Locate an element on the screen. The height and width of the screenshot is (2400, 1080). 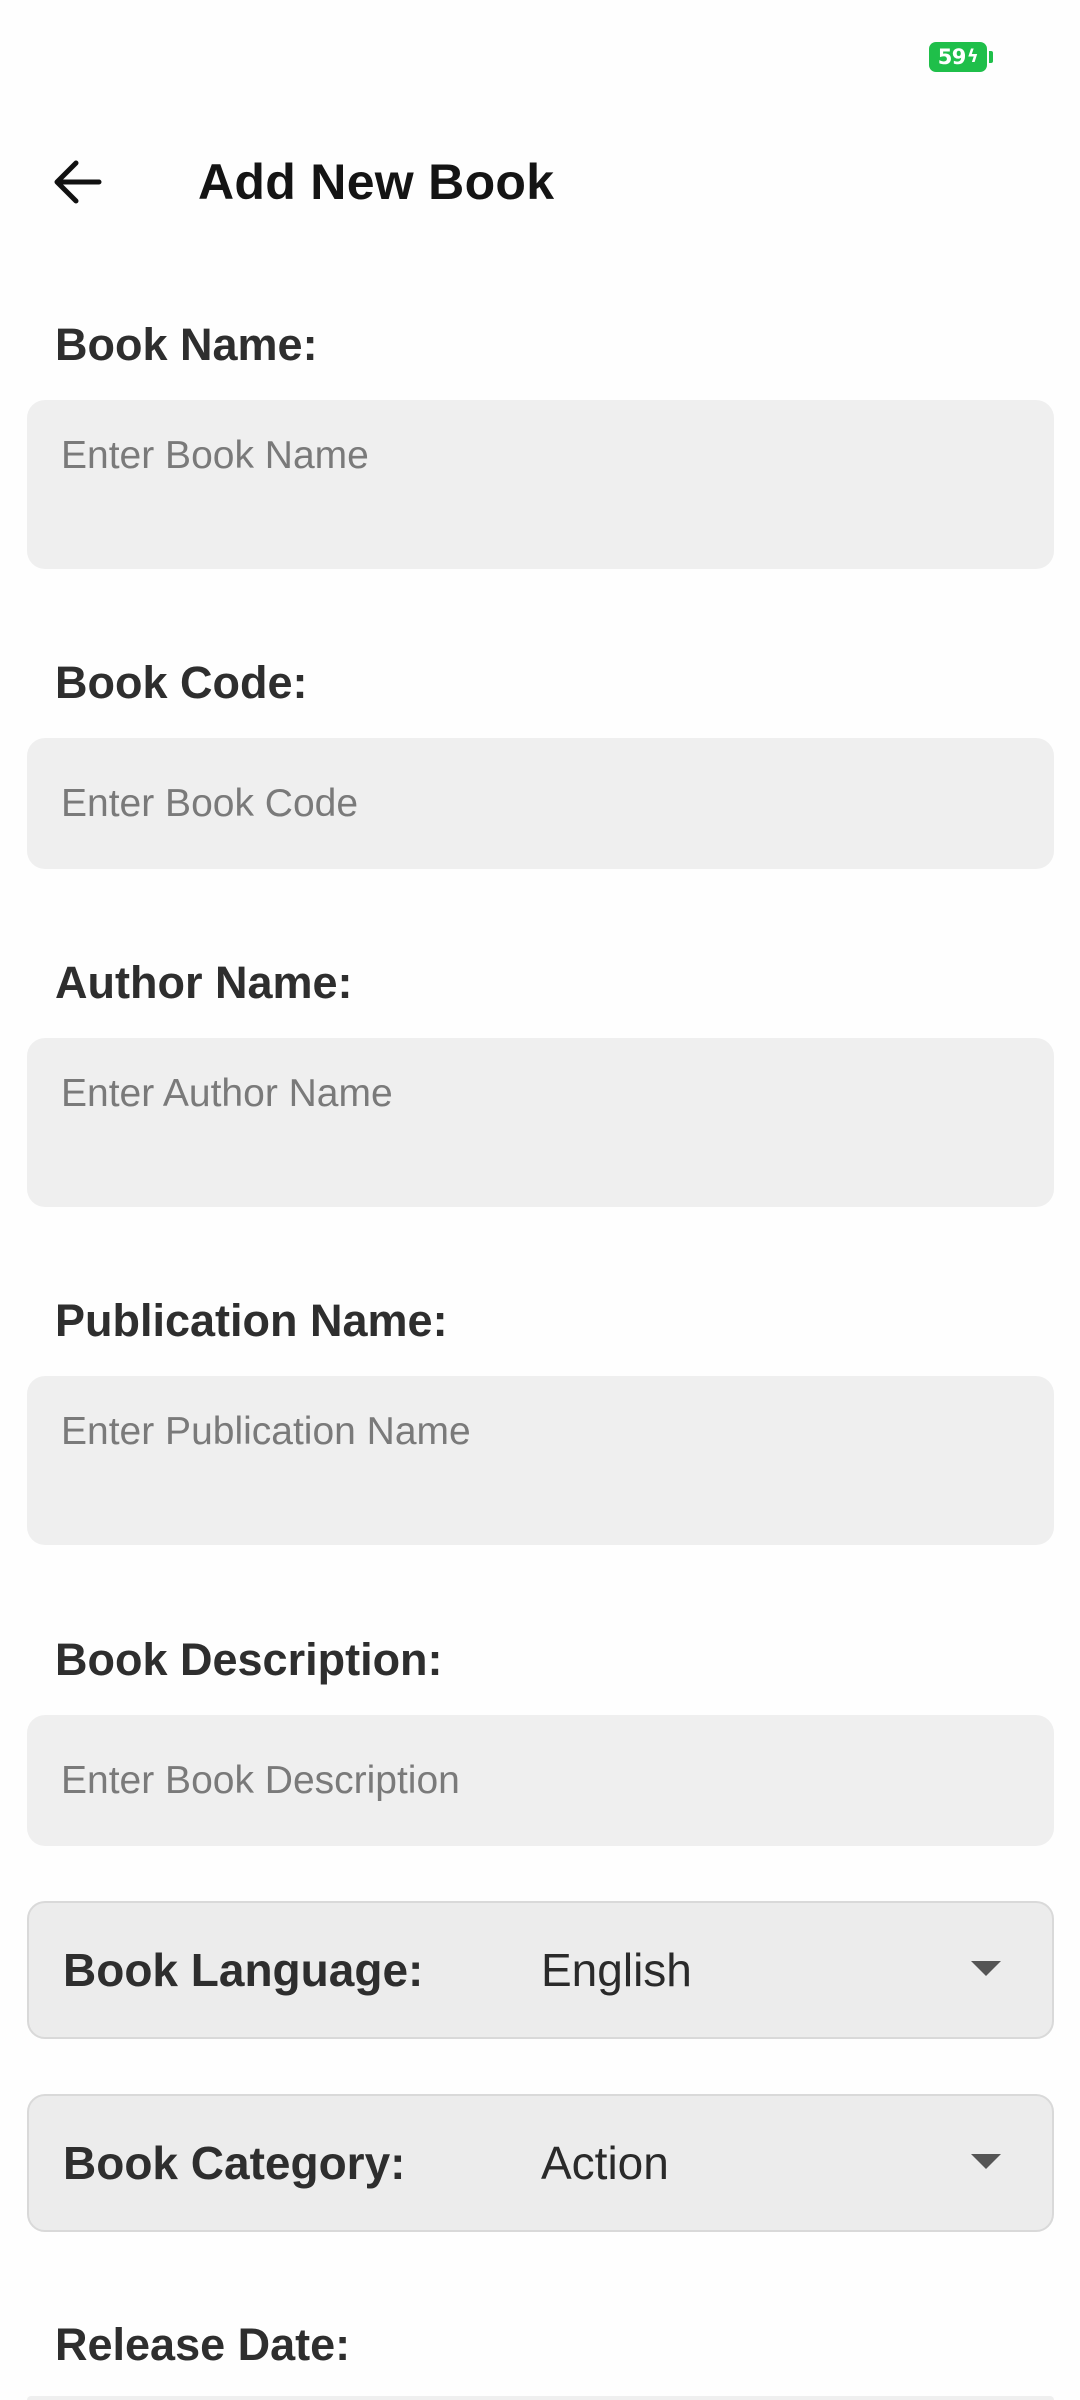
book-description-input is located at coordinates (540, 1780).